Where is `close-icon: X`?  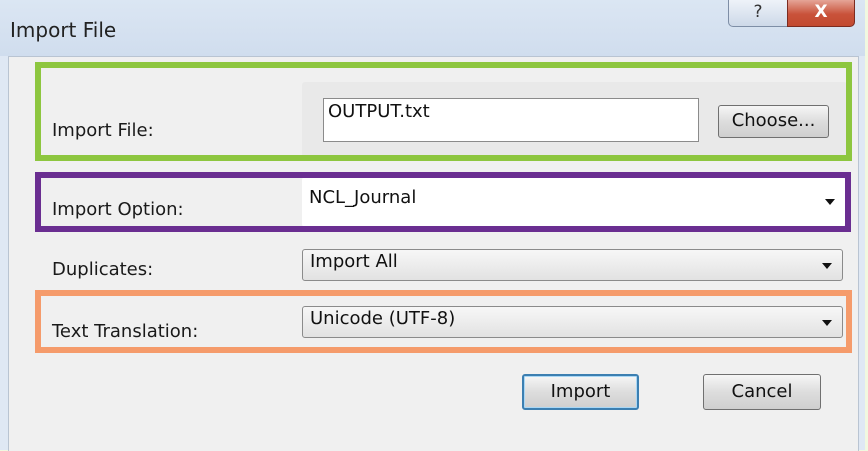 close-icon: X is located at coordinates (821, 12).